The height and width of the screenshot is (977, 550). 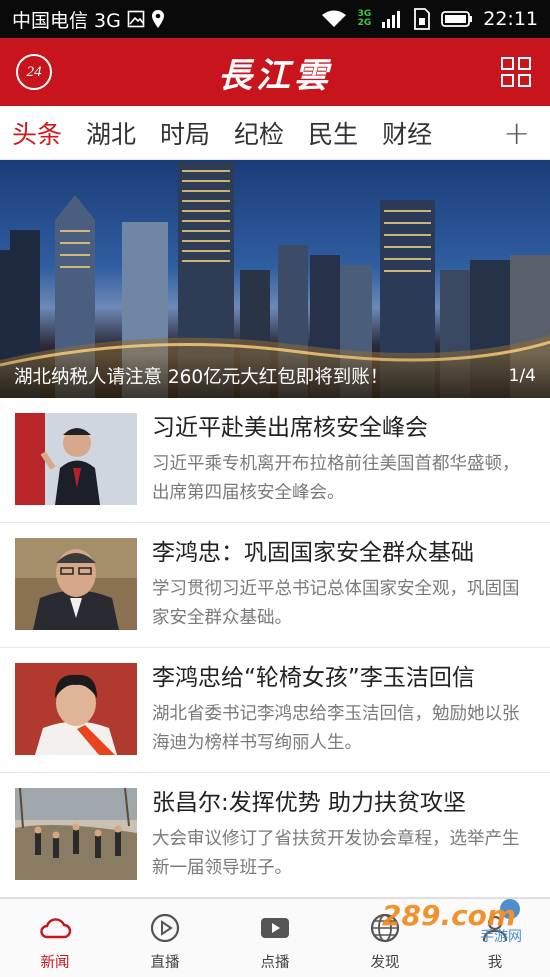 I want to click on network-type: 3G 2G, so click(x=364, y=18).